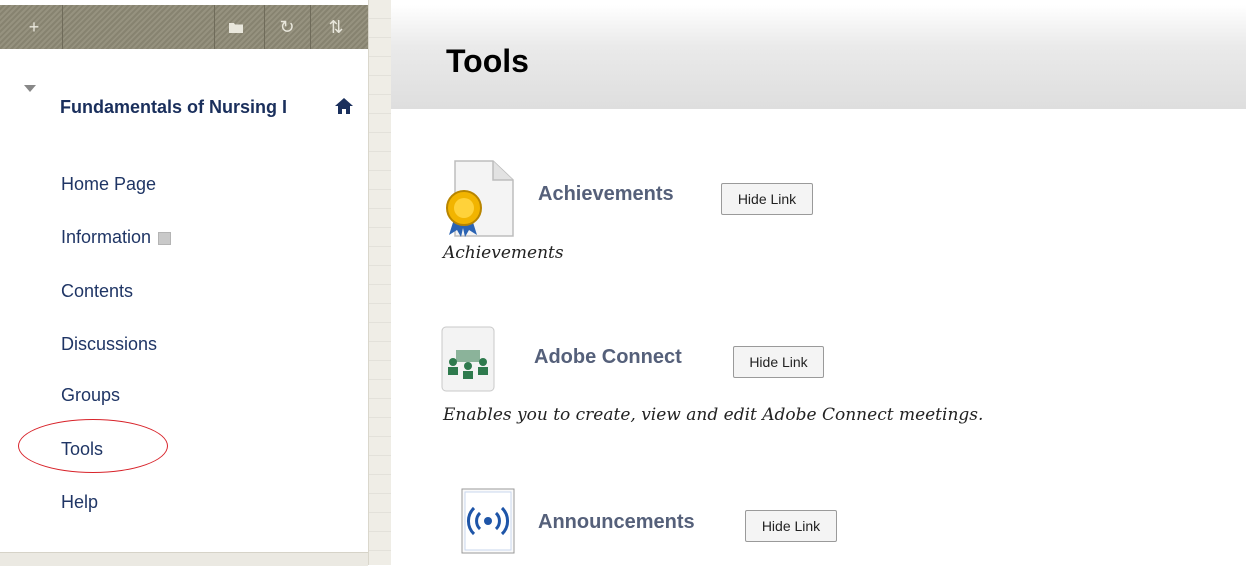 The image size is (1246, 566). I want to click on menu-toolbar: + ↻ ⇅, so click(184, 27).